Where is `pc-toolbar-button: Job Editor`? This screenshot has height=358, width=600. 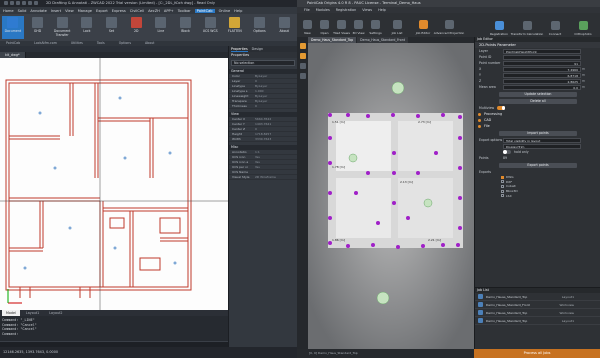 pc-toolbar-button: Job Editor is located at coordinates (423, 25).